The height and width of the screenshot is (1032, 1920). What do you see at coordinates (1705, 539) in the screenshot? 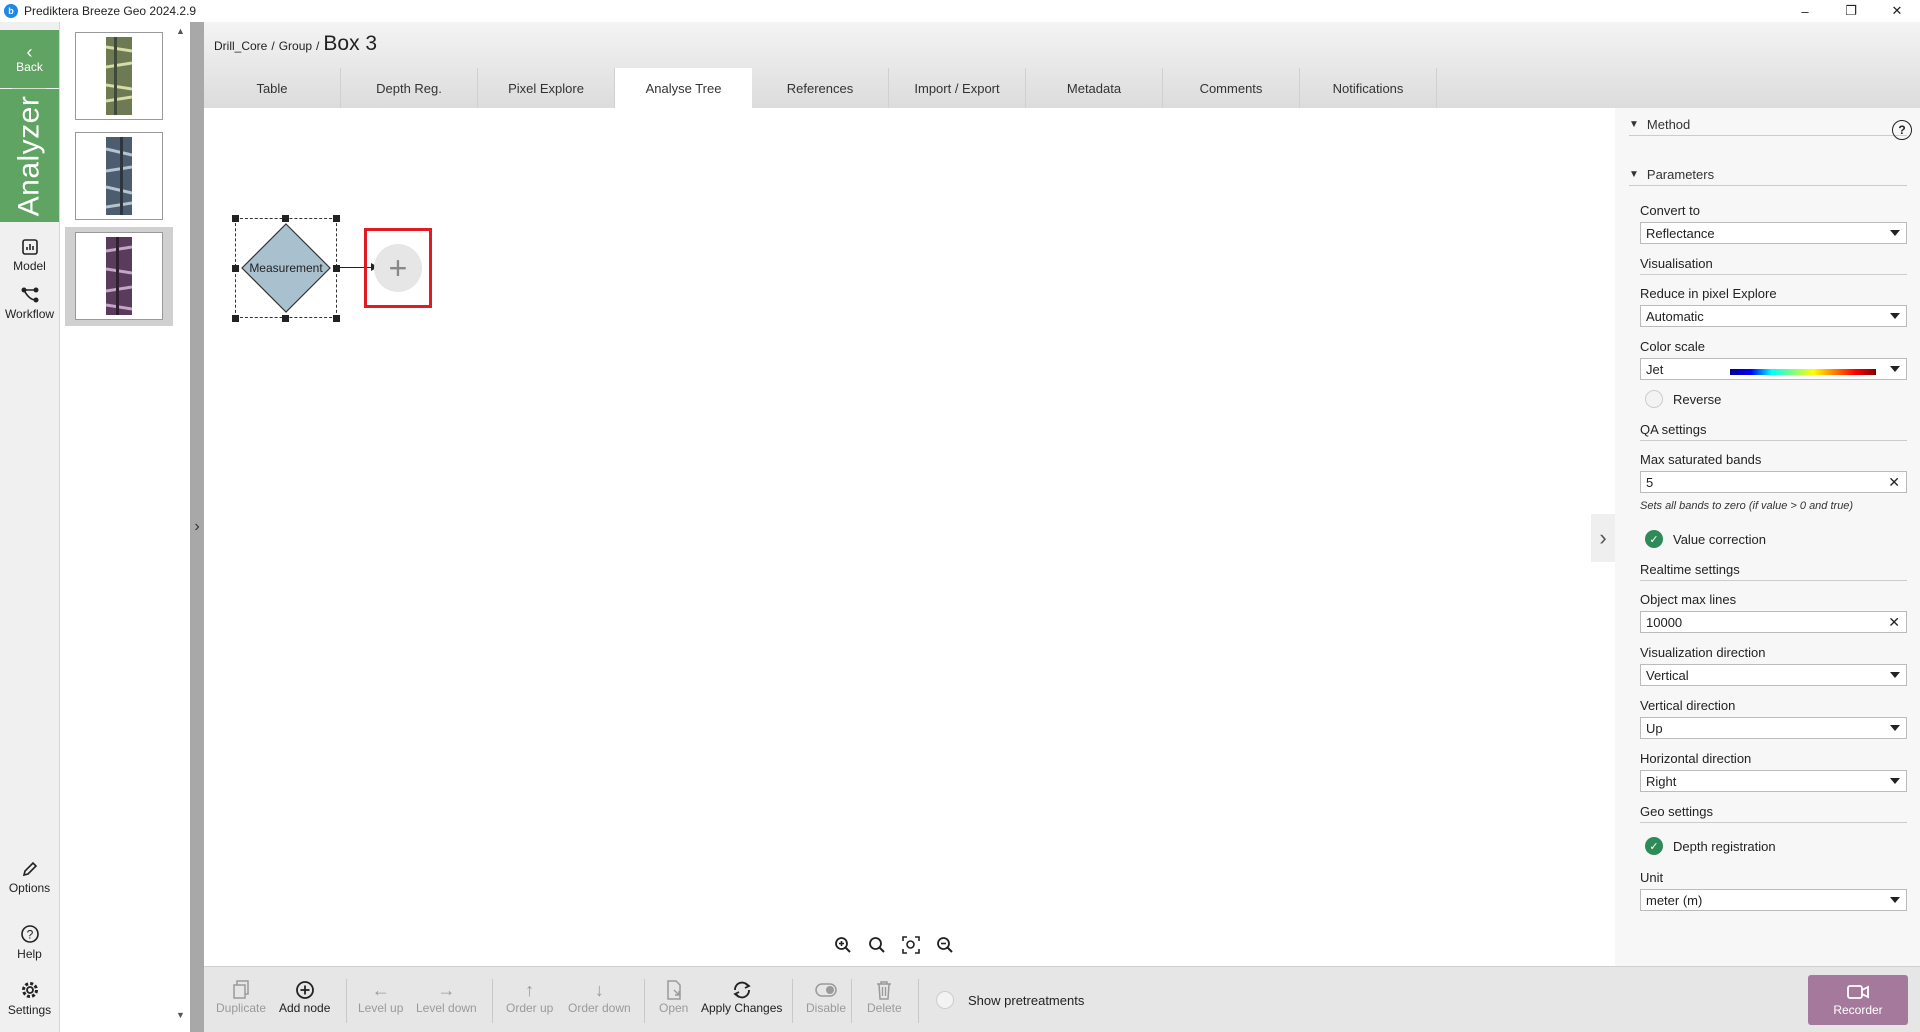
I see `value-correction-checkbox: ✓ Value correction` at bounding box center [1705, 539].